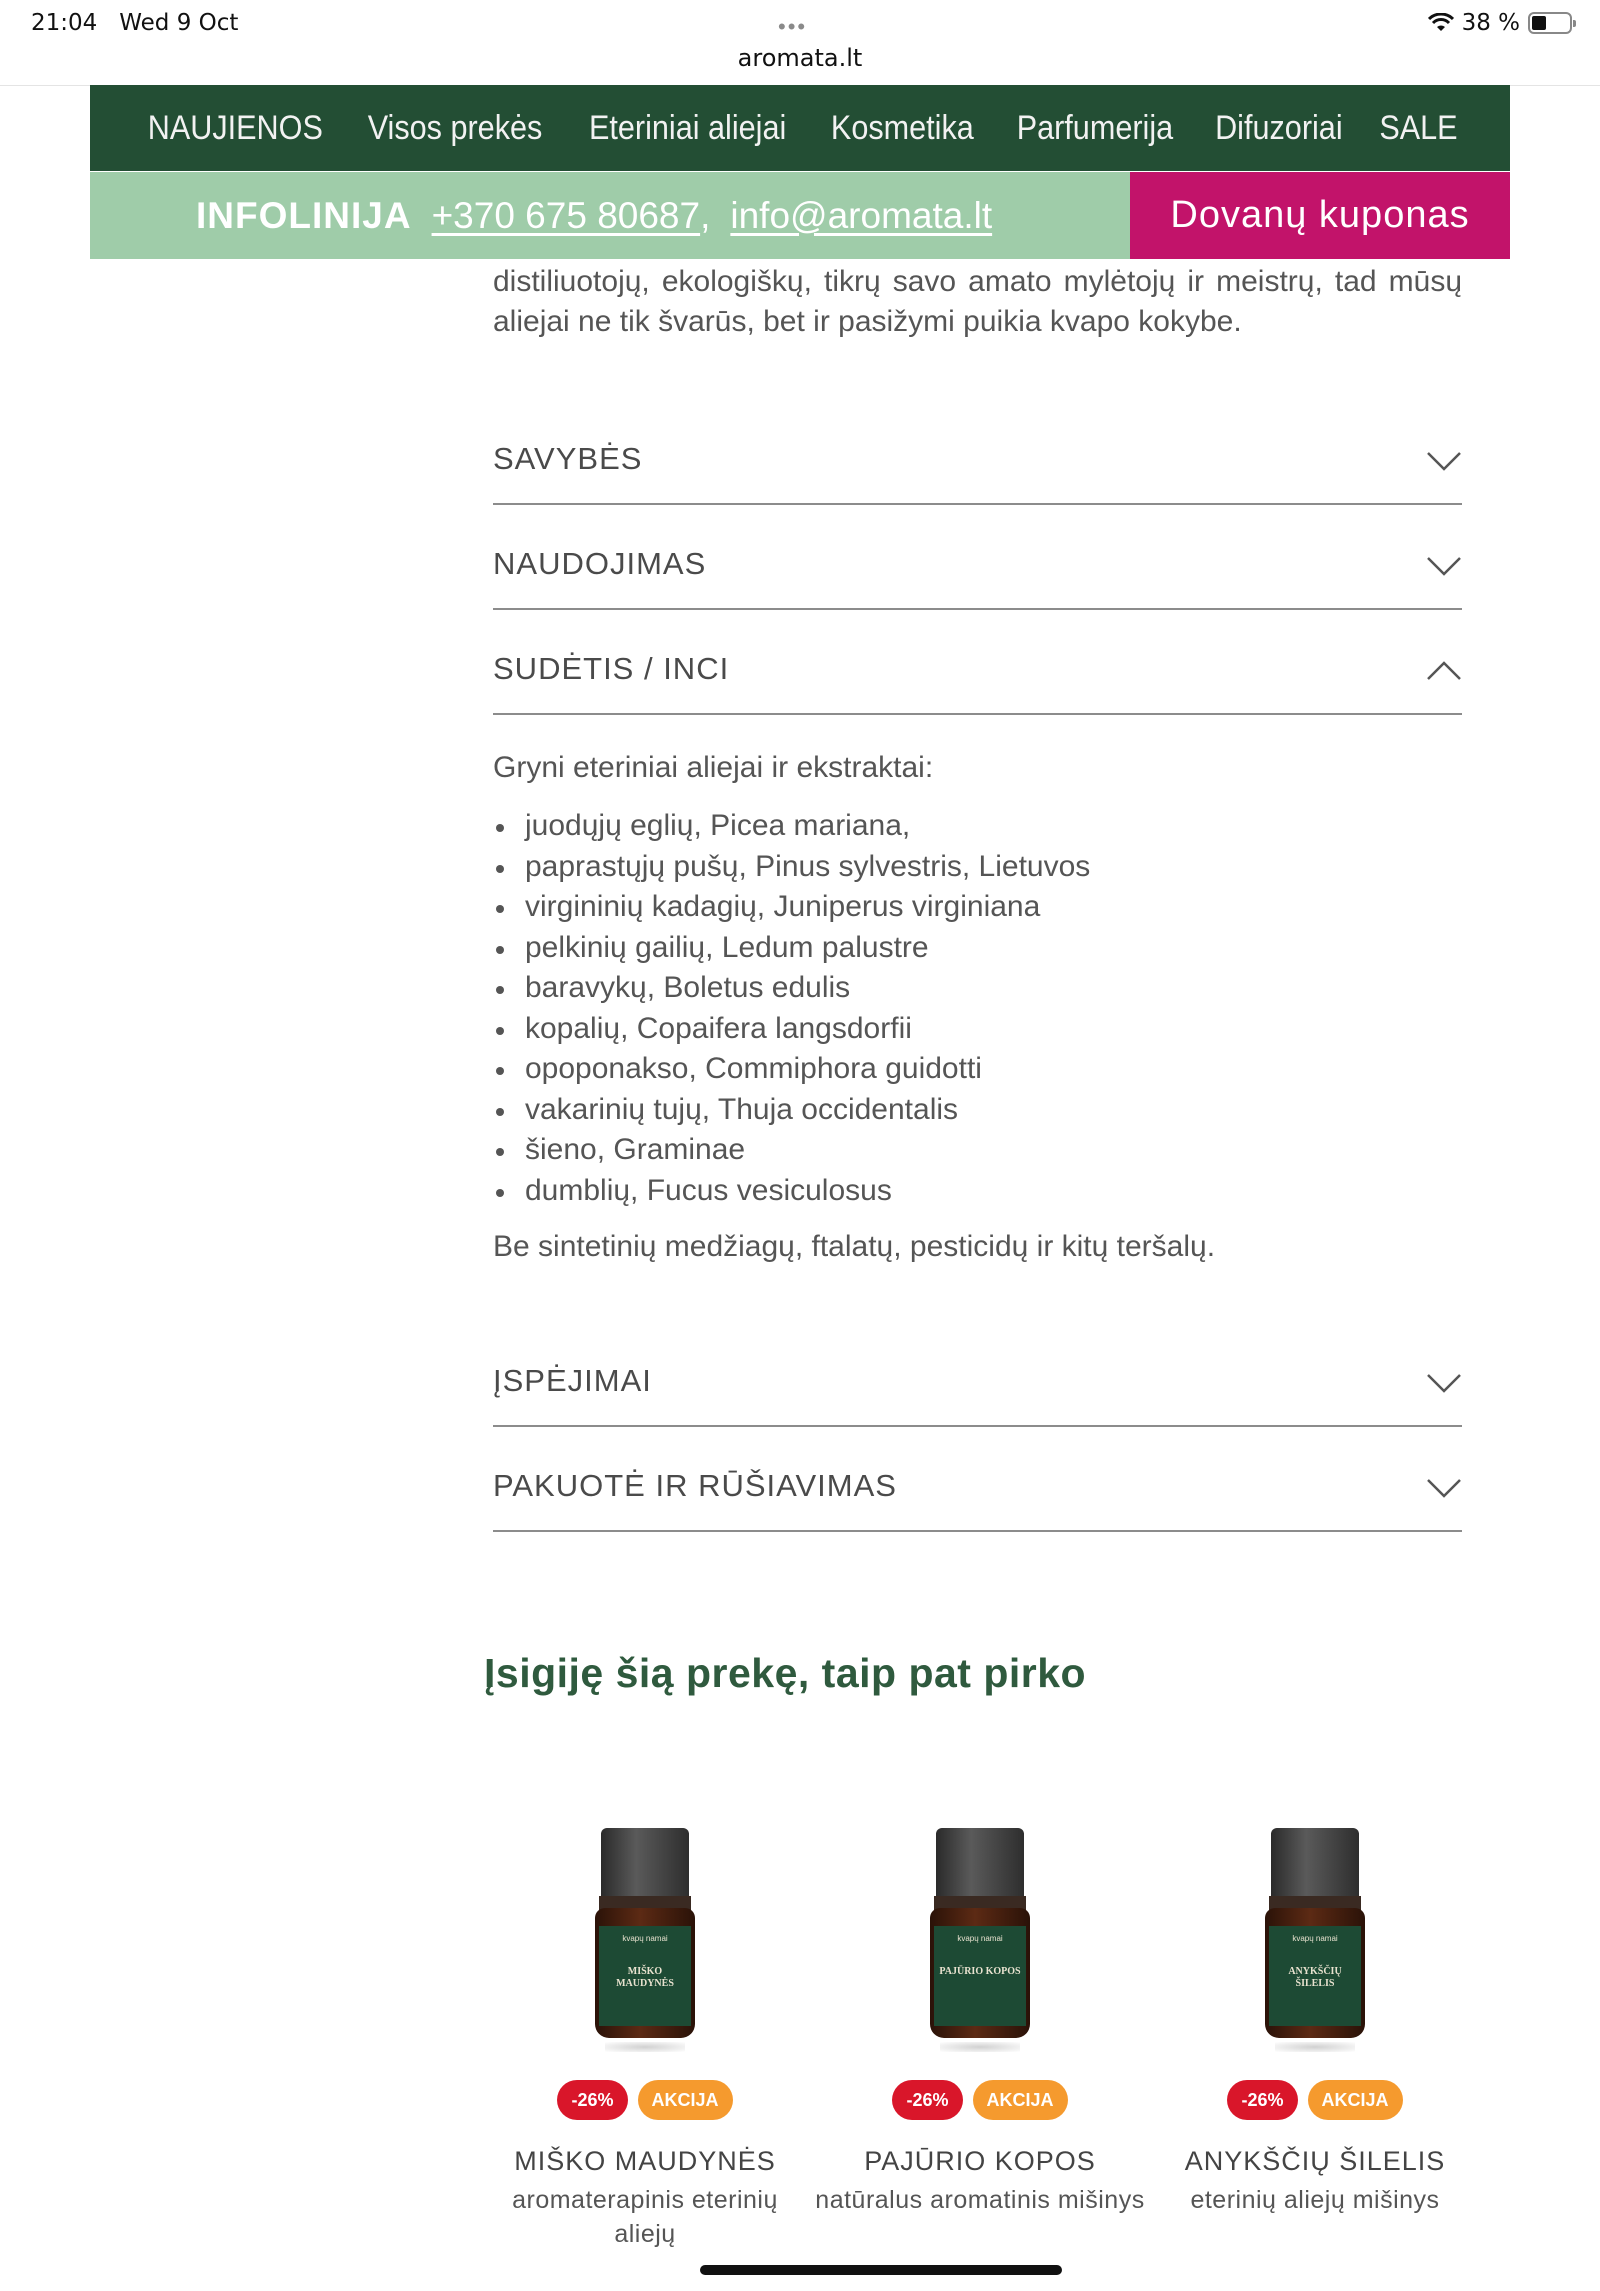  Describe the element at coordinates (1490, 23) in the screenshot. I see `battery-percent: 38 %` at that location.